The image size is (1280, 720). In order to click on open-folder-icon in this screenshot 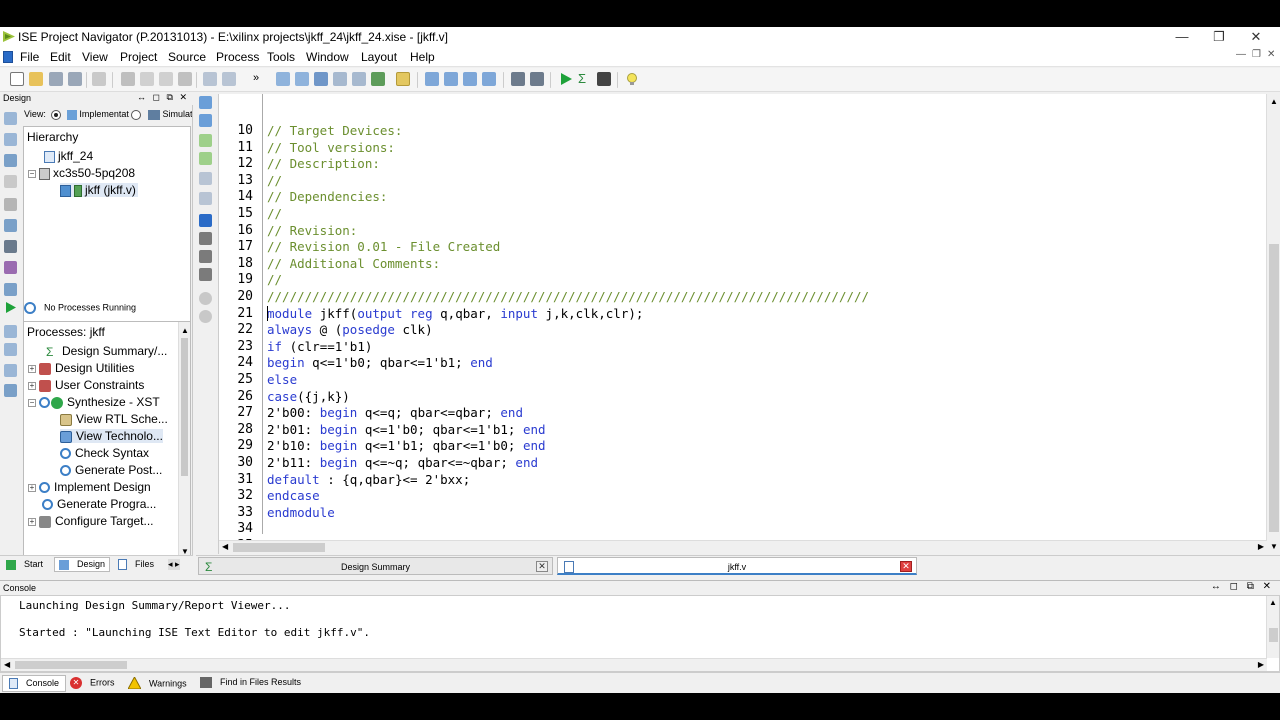, I will do `click(36, 79)`.